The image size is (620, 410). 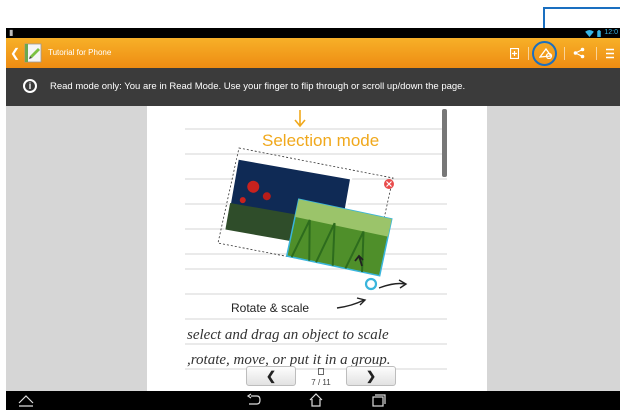 I want to click on notebook-app-icon, so click(x=33, y=53).